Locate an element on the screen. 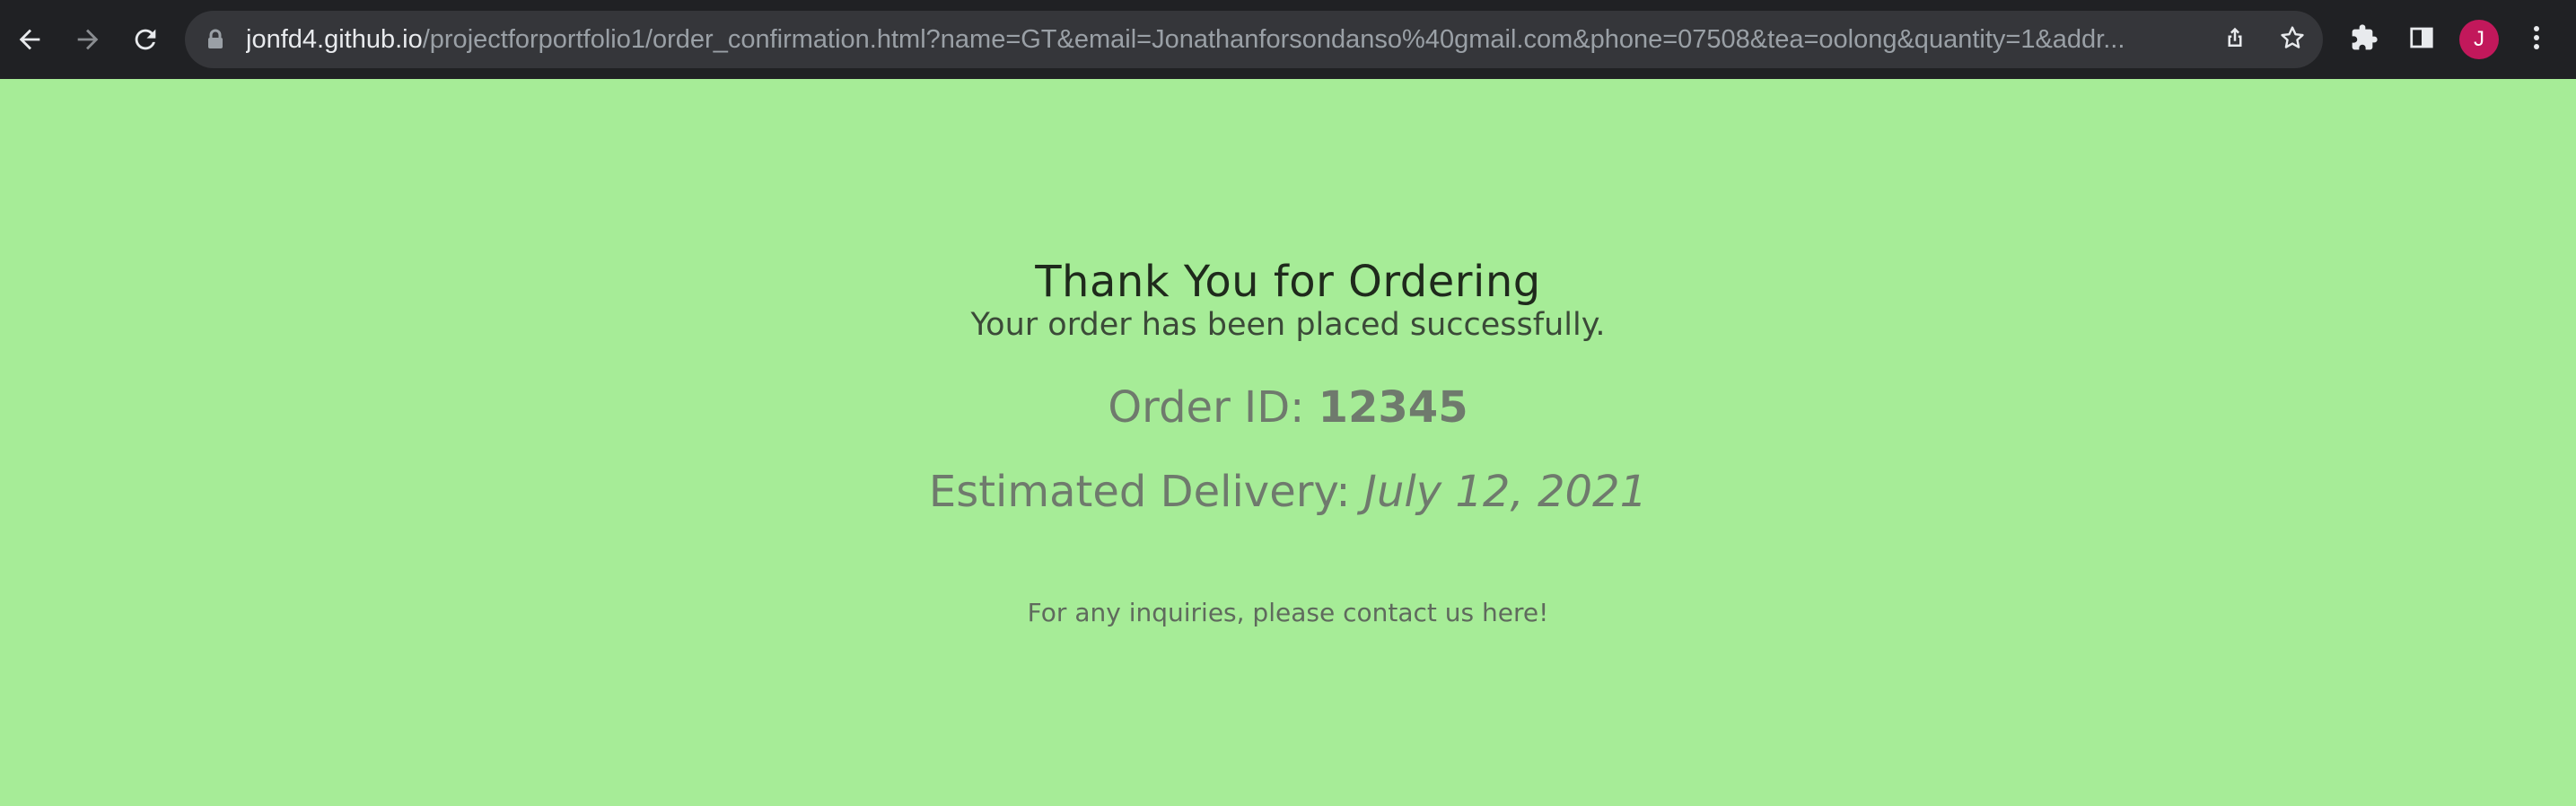 The height and width of the screenshot is (806, 2576). forward-arrow-icon is located at coordinates (88, 39).